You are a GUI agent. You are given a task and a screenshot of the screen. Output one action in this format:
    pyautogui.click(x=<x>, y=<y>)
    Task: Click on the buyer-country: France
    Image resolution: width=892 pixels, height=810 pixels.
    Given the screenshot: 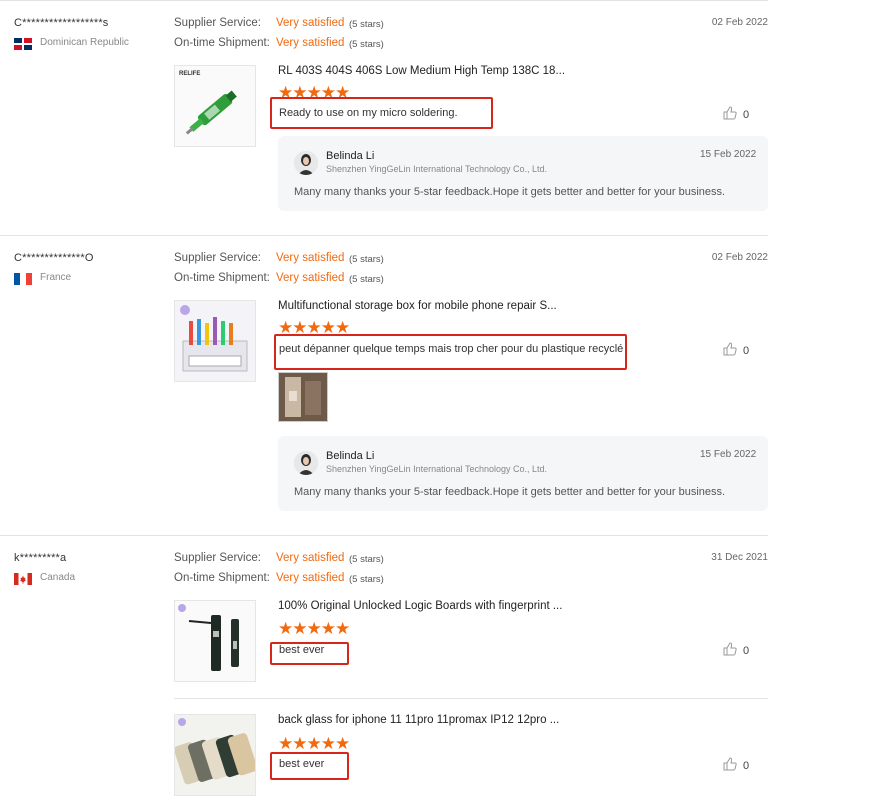 What is the action you would take?
    pyautogui.click(x=56, y=277)
    